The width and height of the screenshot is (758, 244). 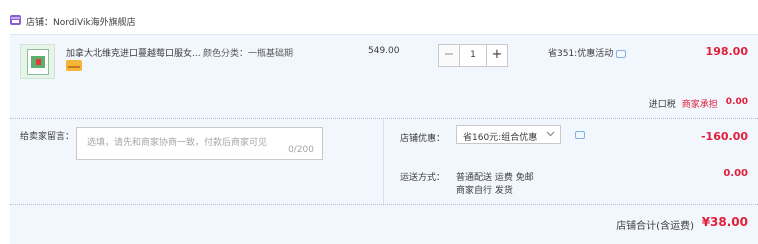 I want to click on shipping-amount: 0.00, so click(x=735, y=173).